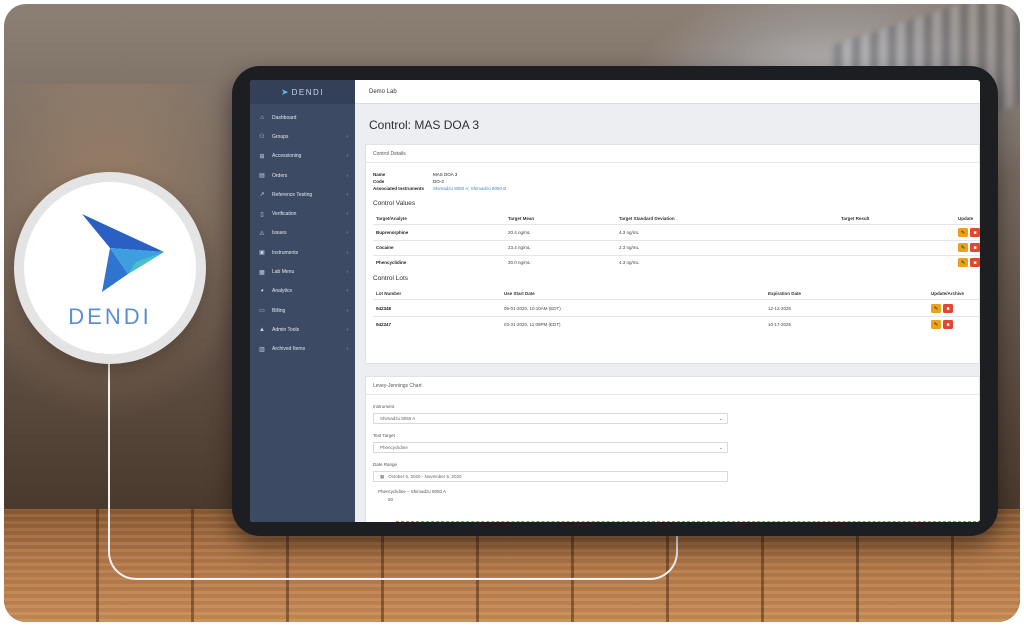  I want to click on test-target-label: Test Target, so click(384, 435).